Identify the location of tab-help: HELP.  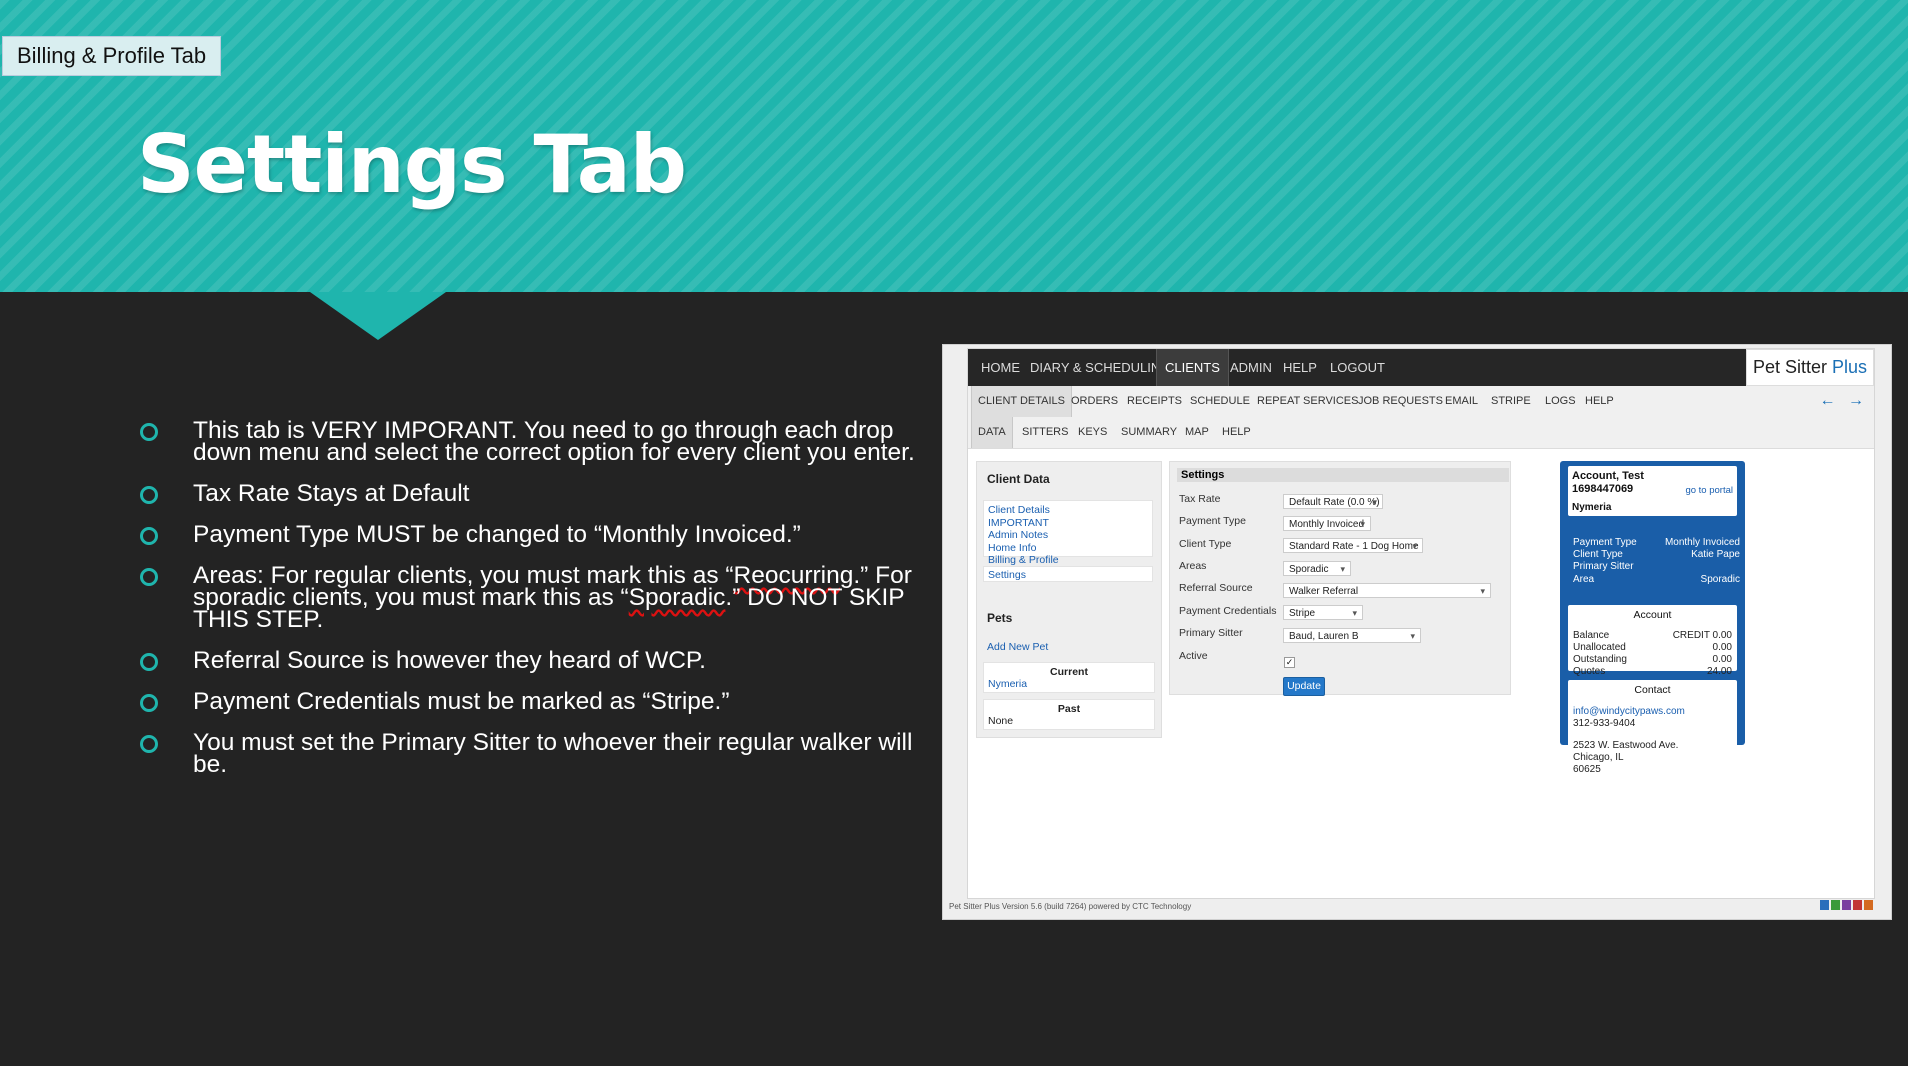
(1236, 432).